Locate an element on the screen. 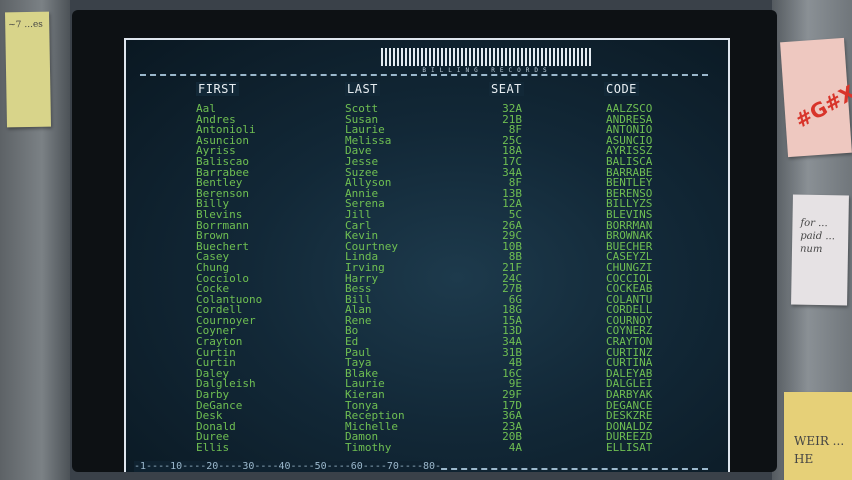 The image size is (852, 480). banner-title: BILLING RECORDS is located at coordinates (487, 70).